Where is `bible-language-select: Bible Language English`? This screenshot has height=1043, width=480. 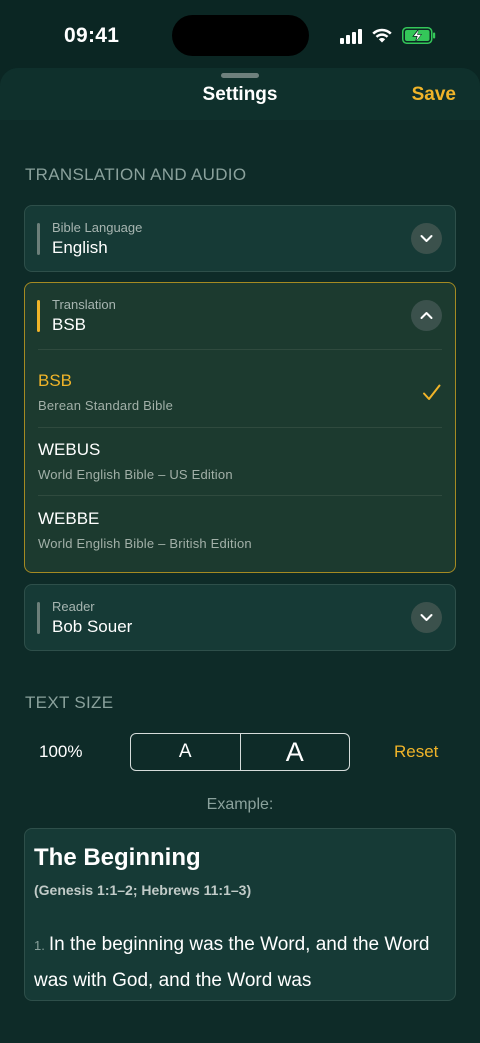
bible-language-select: Bible Language English is located at coordinates (240, 238).